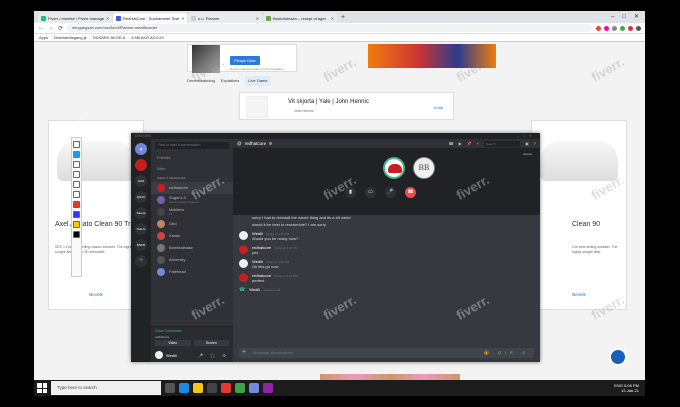 Image resolution: width=680 pixels, height=407 pixels. I want to click on subnav-item: Expiations, so click(230, 81).